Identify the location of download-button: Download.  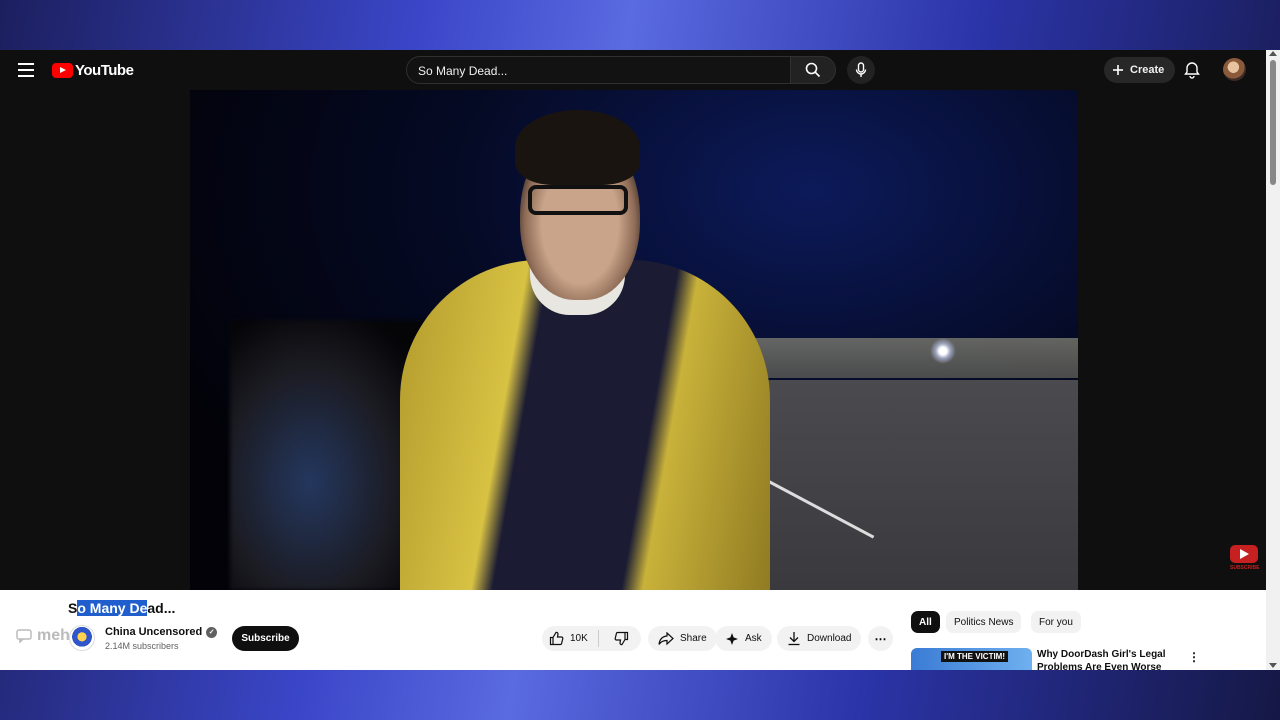
(819, 638).